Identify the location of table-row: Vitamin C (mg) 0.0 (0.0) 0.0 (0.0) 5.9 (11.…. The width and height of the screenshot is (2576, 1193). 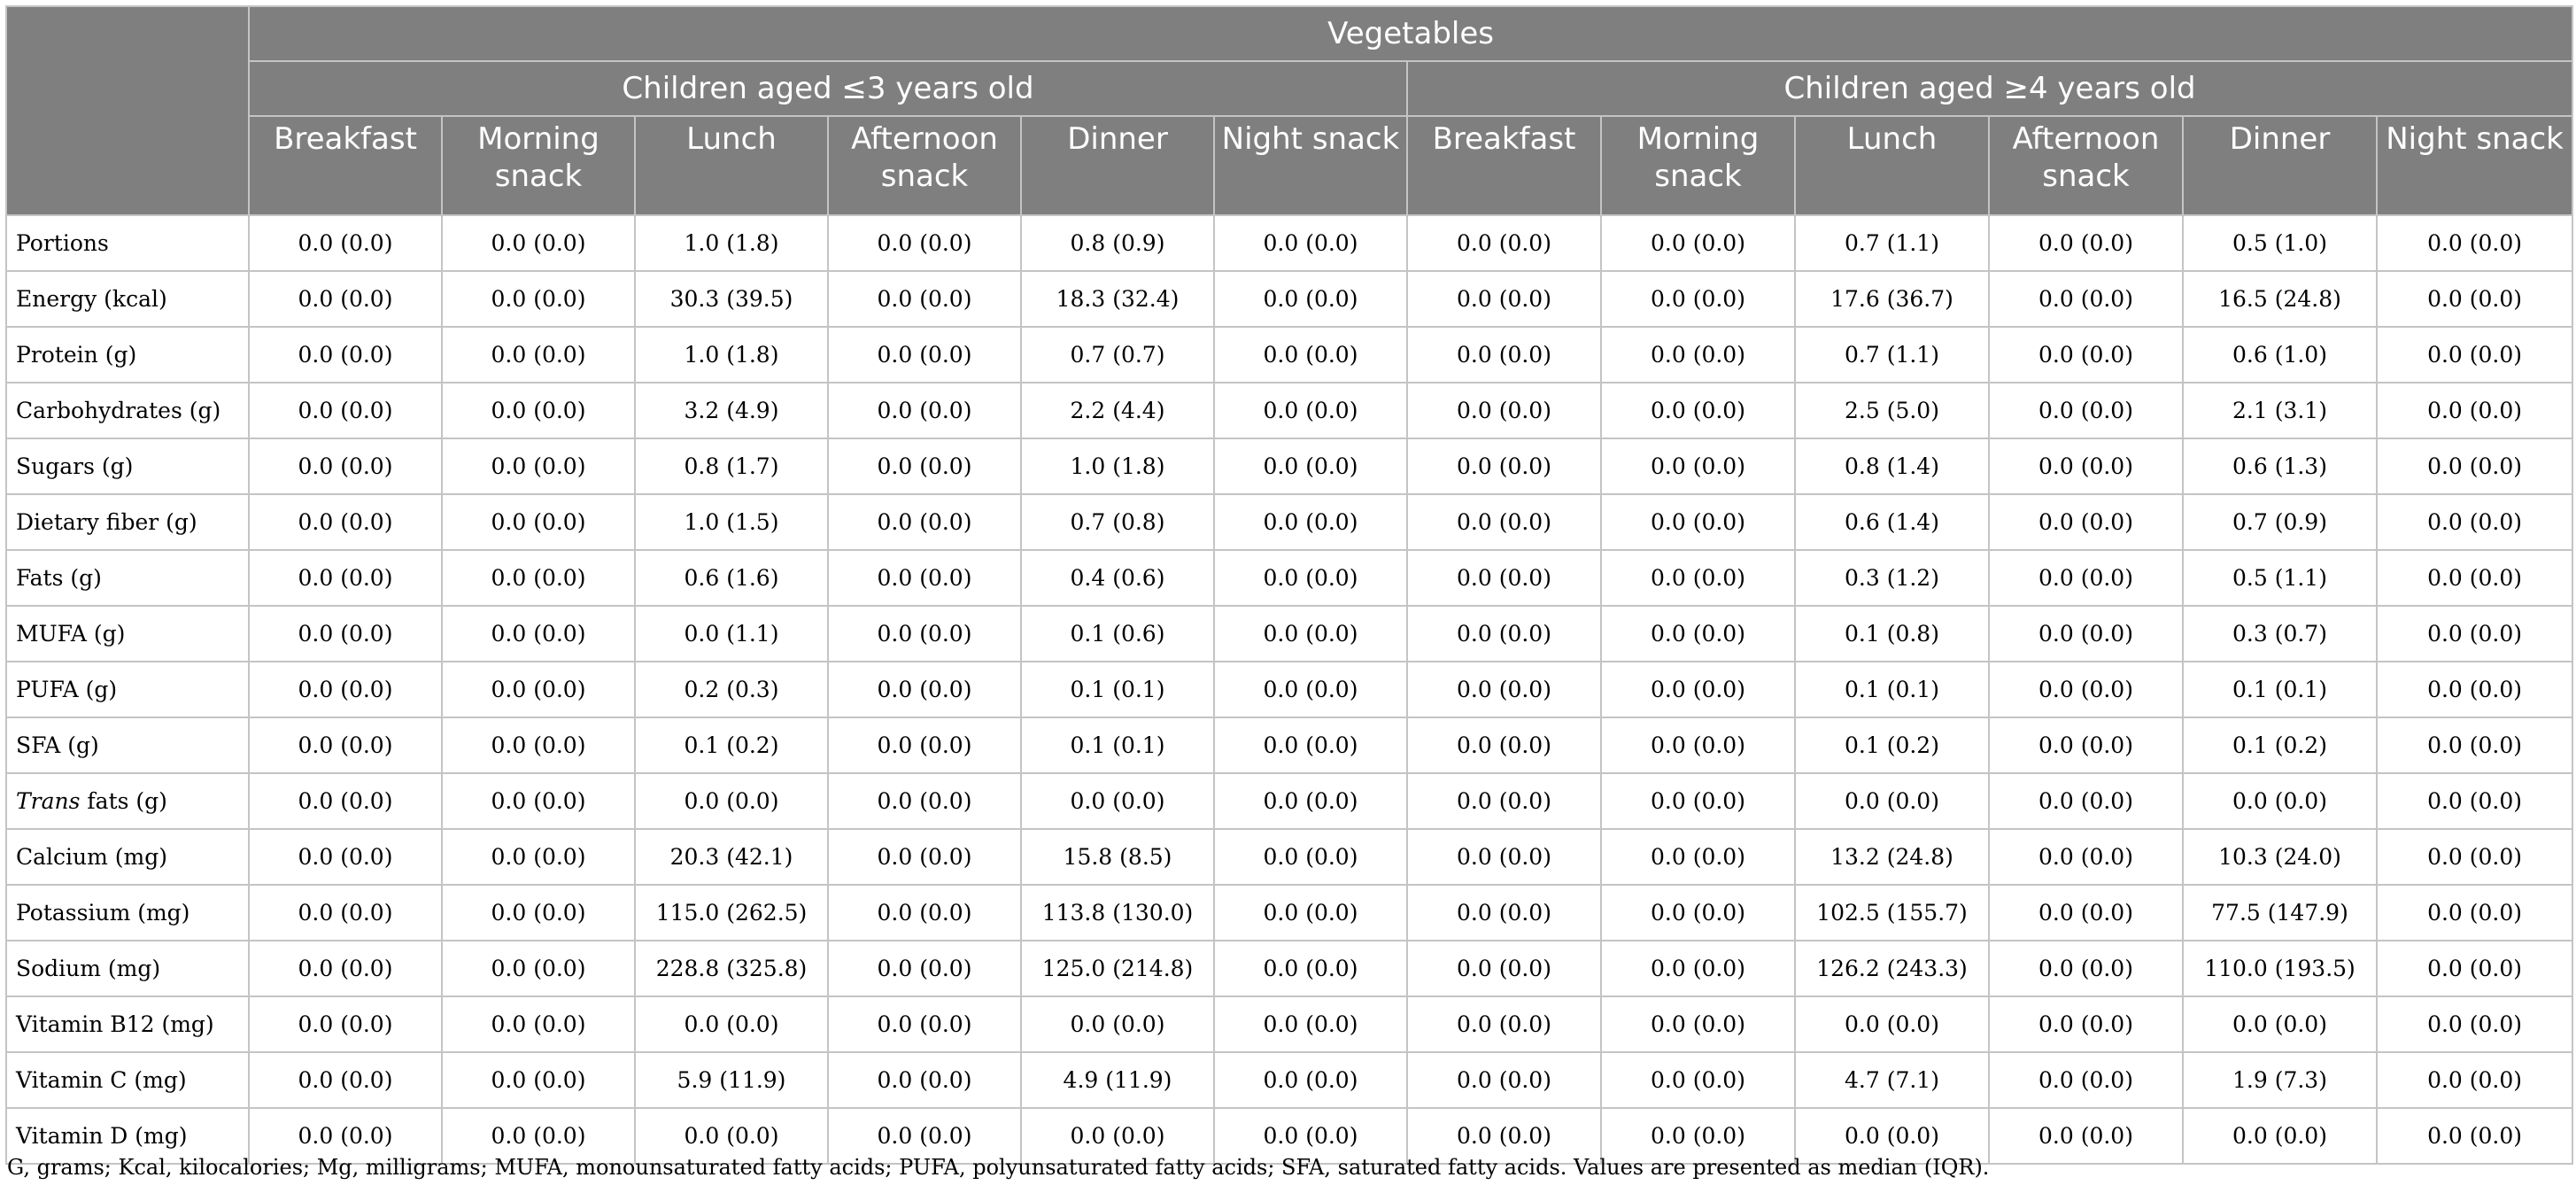
(1289, 1080).